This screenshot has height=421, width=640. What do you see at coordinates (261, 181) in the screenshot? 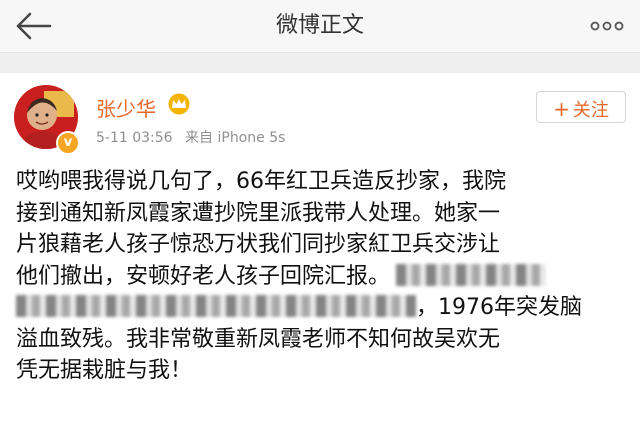
I see `post-line: 哎哟喂我得说几句了，66年红卫兵造反抄家，我院` at bounding box center [261, 181].